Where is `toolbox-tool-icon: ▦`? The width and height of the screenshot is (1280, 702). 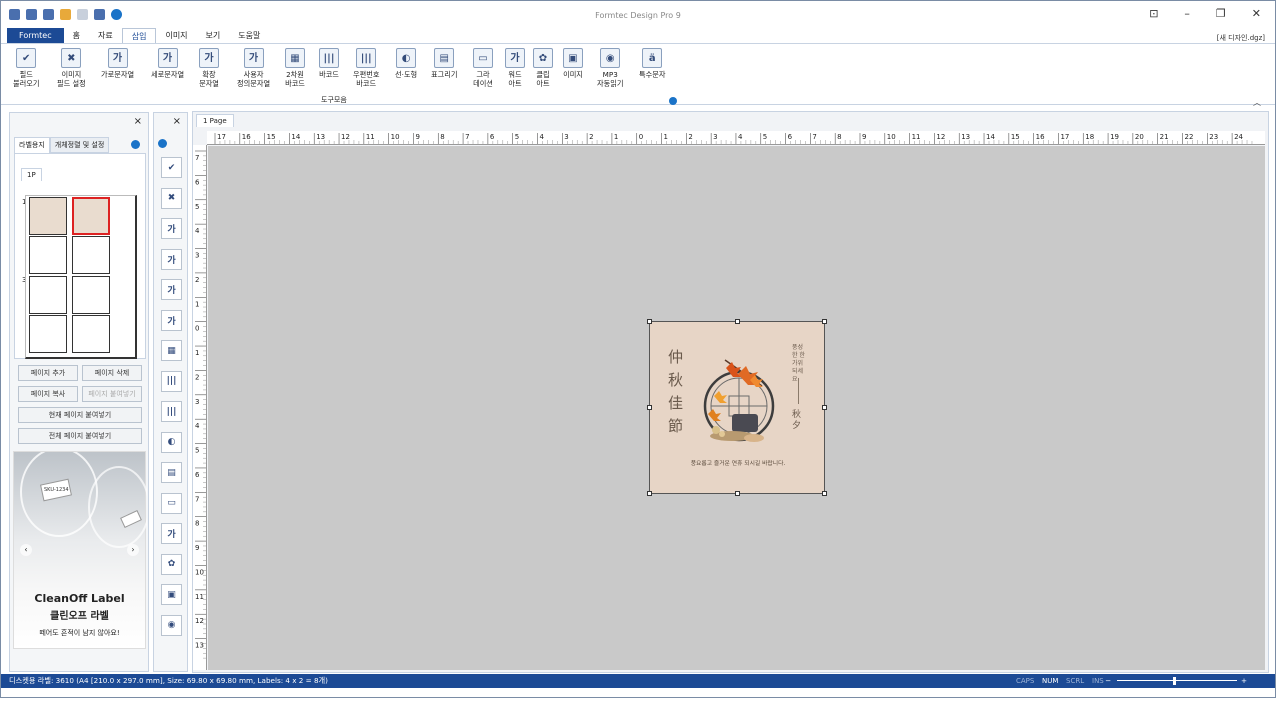
toolbox-tool-icon: ▦ is located at coordinates (171, 350).